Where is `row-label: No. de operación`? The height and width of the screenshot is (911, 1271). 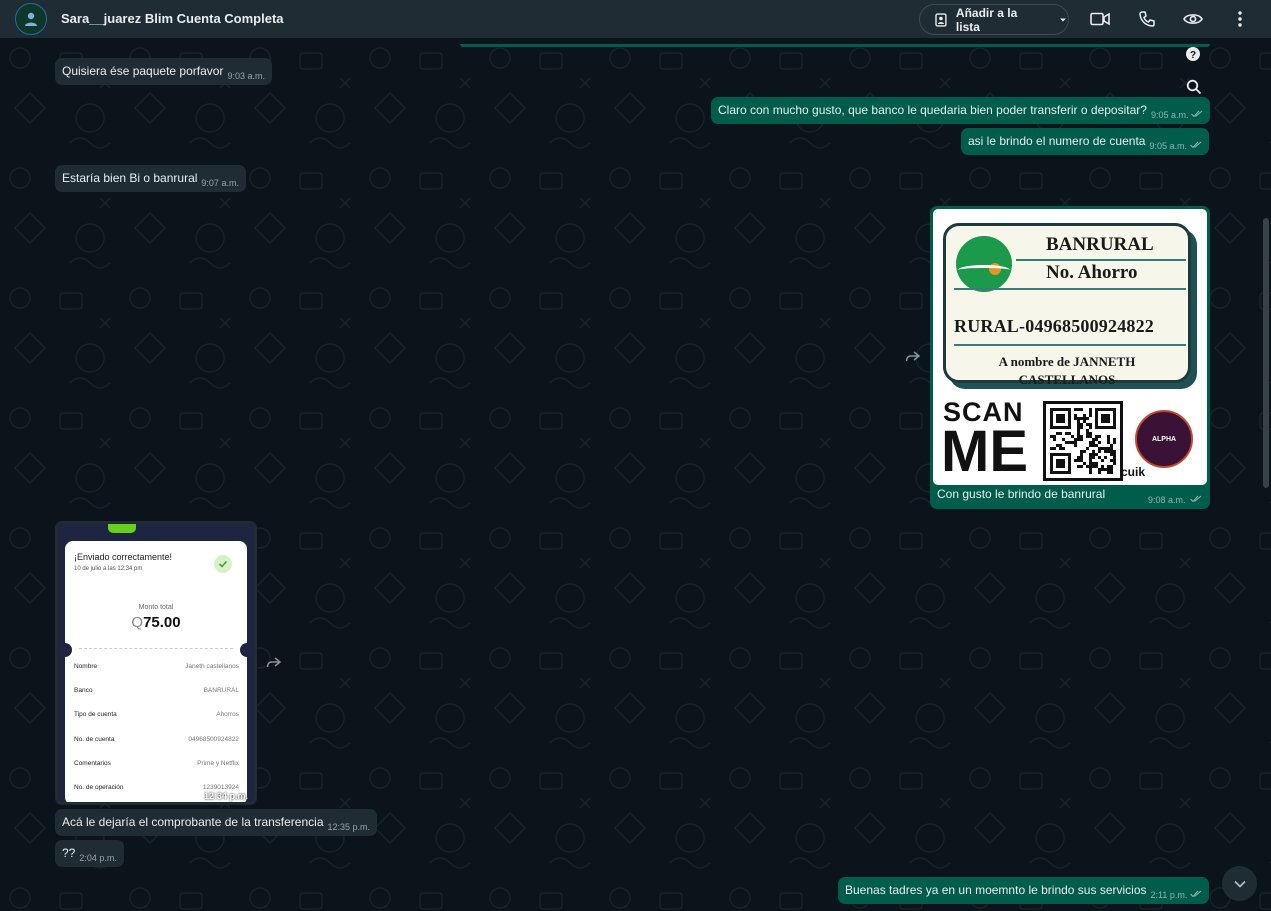 row-label: No. de operación is located at coordinates (99, 787).